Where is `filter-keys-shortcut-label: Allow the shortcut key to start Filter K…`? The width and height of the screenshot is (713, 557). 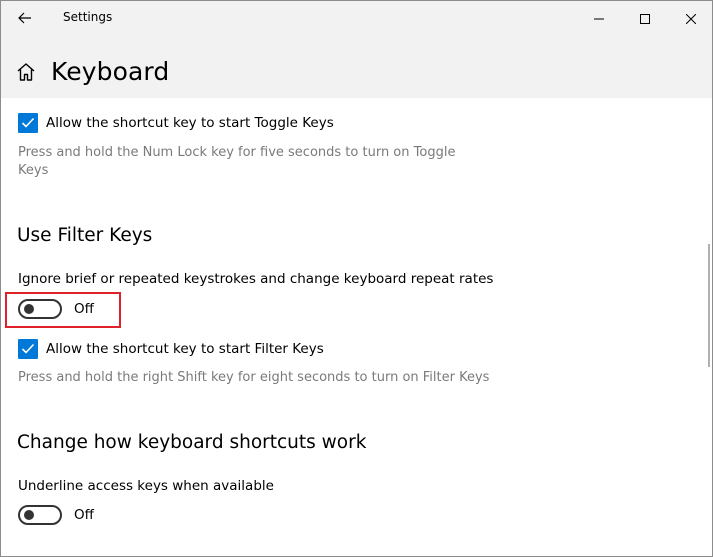
filter-keys-shortcut-label: Allow the shortcut key to start Filter K… is located at coordinates (185, 349).